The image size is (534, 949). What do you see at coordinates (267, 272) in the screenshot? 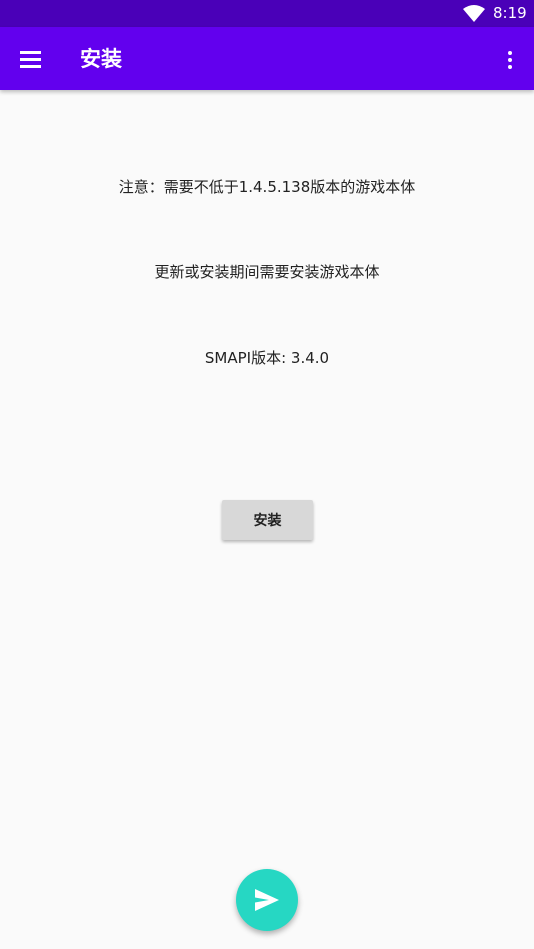
I see `update-note-text: 更新或安装期间需要安装游戏本体` at bounding box center [267, 272].